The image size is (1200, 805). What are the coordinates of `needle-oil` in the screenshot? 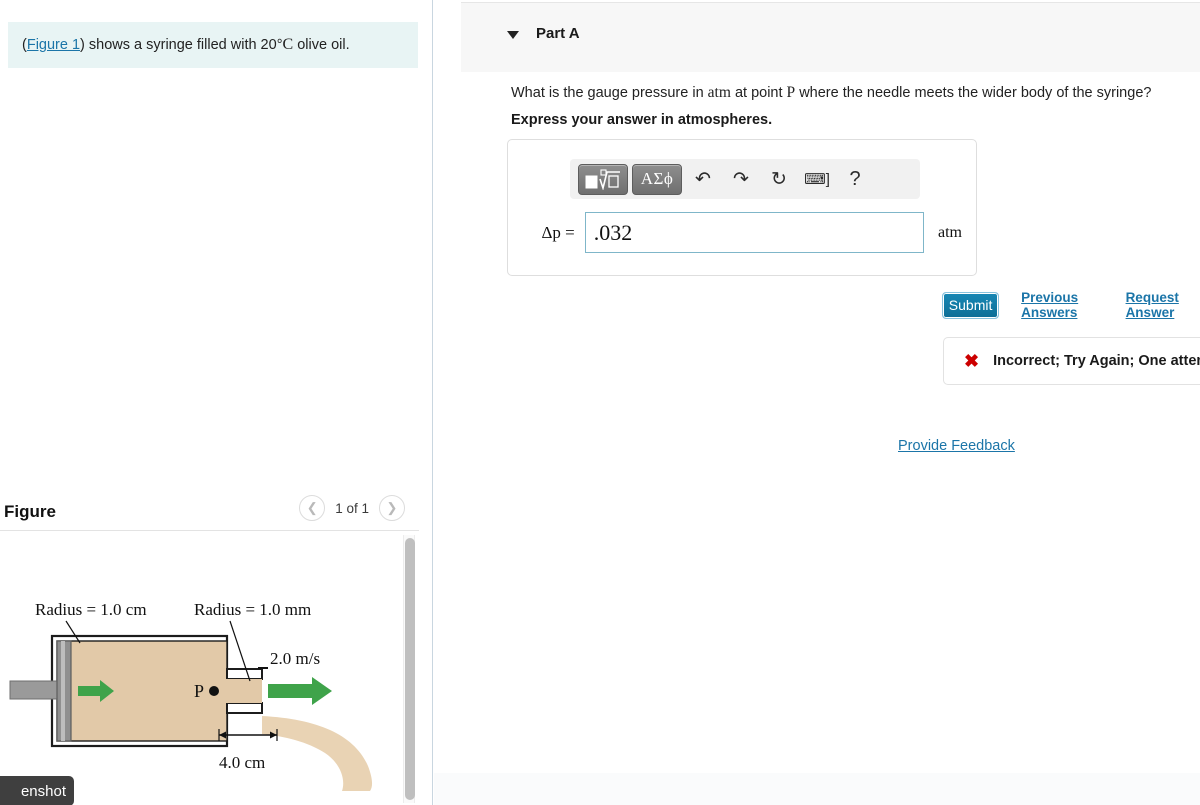 It's located at (244, 691).